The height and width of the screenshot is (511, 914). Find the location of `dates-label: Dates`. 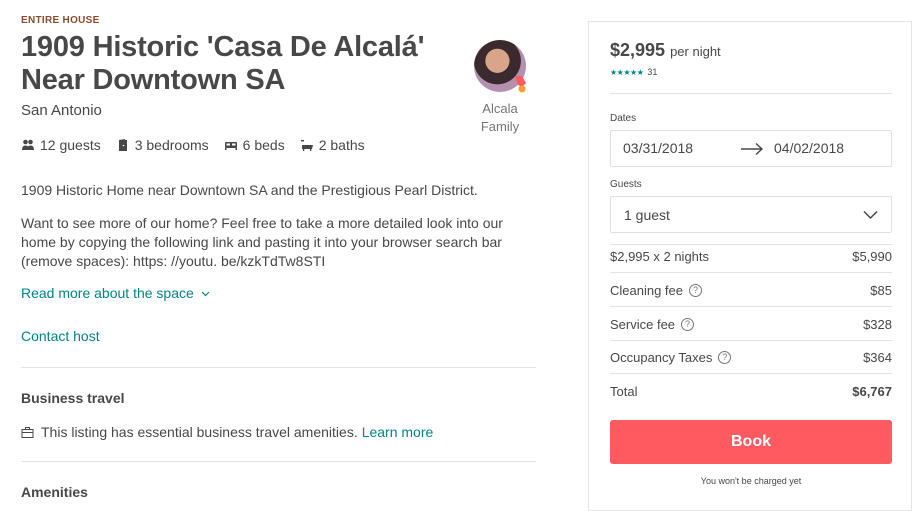

dates-label: Dates is located at coordinates (623, 118).